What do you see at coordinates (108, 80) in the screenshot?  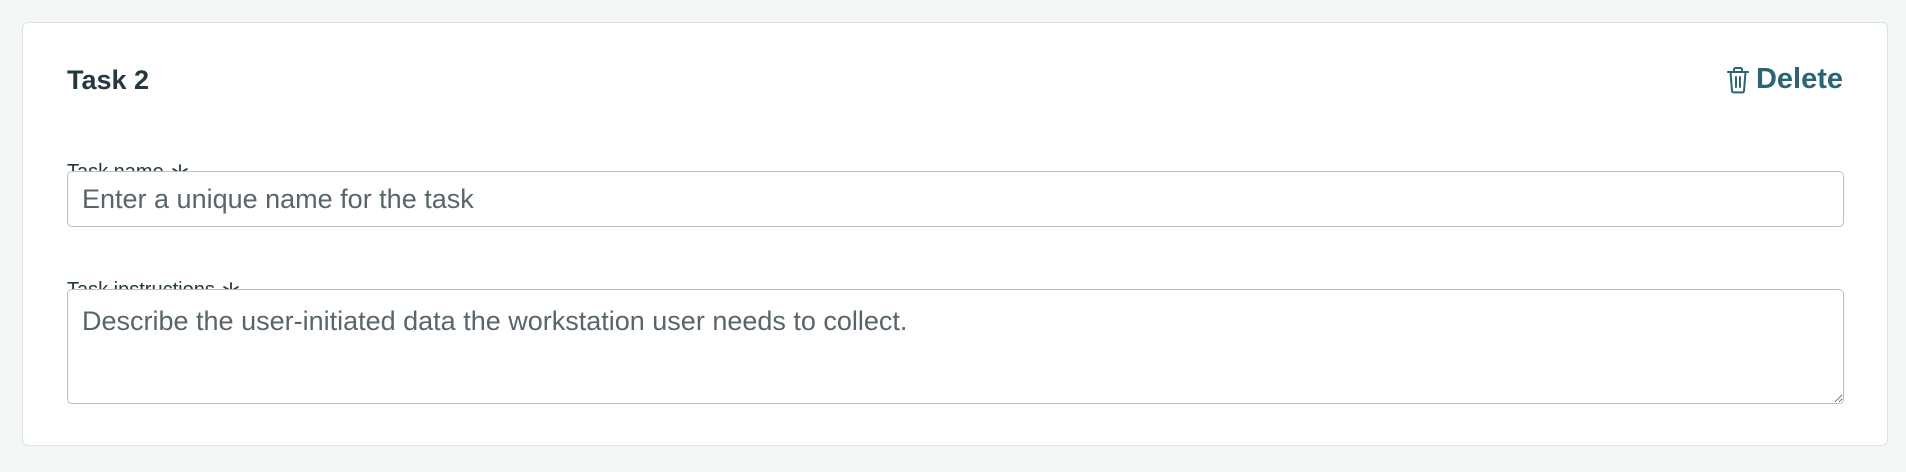 I see `task-title: Task 2` at bounding box center [108, 80].